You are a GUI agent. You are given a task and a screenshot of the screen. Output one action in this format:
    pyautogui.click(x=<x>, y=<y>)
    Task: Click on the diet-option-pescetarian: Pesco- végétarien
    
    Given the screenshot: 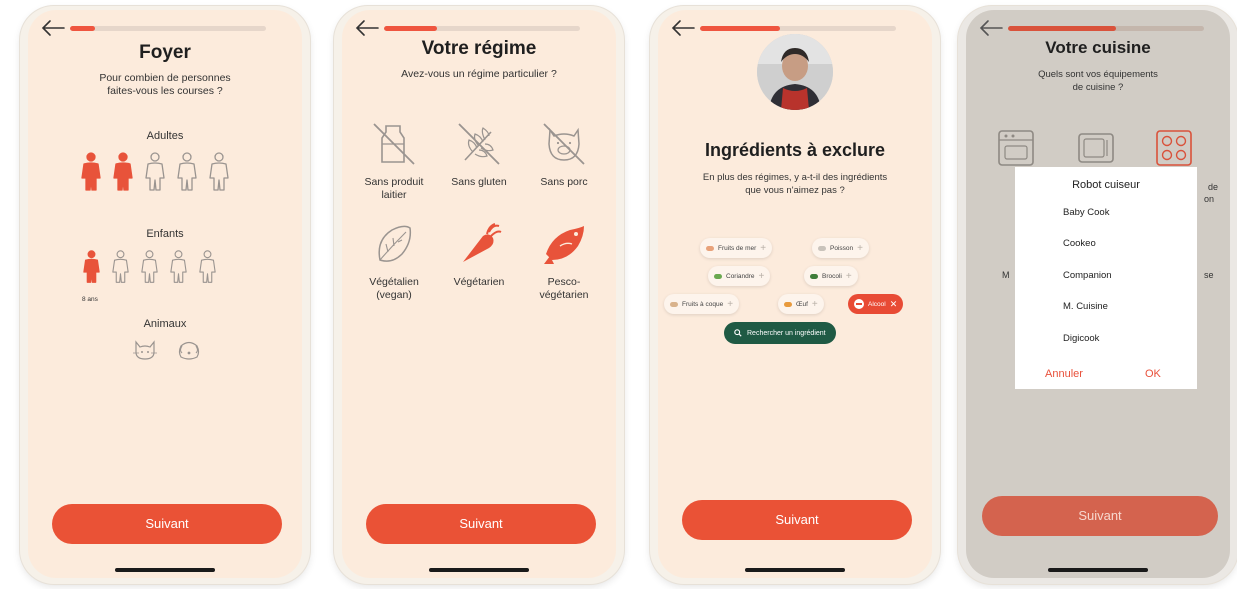 What is the action you would take?
    pyautogui.click(x=564, y=260)
    